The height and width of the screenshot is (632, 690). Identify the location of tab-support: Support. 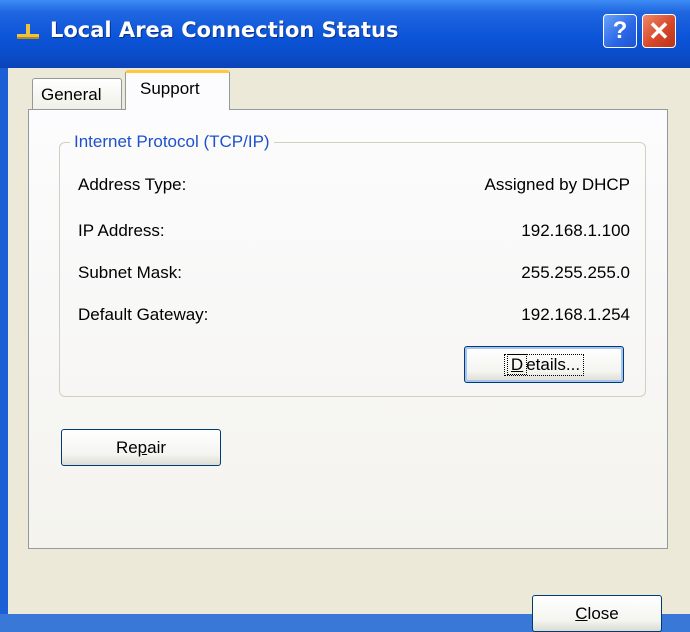
(177, 90).